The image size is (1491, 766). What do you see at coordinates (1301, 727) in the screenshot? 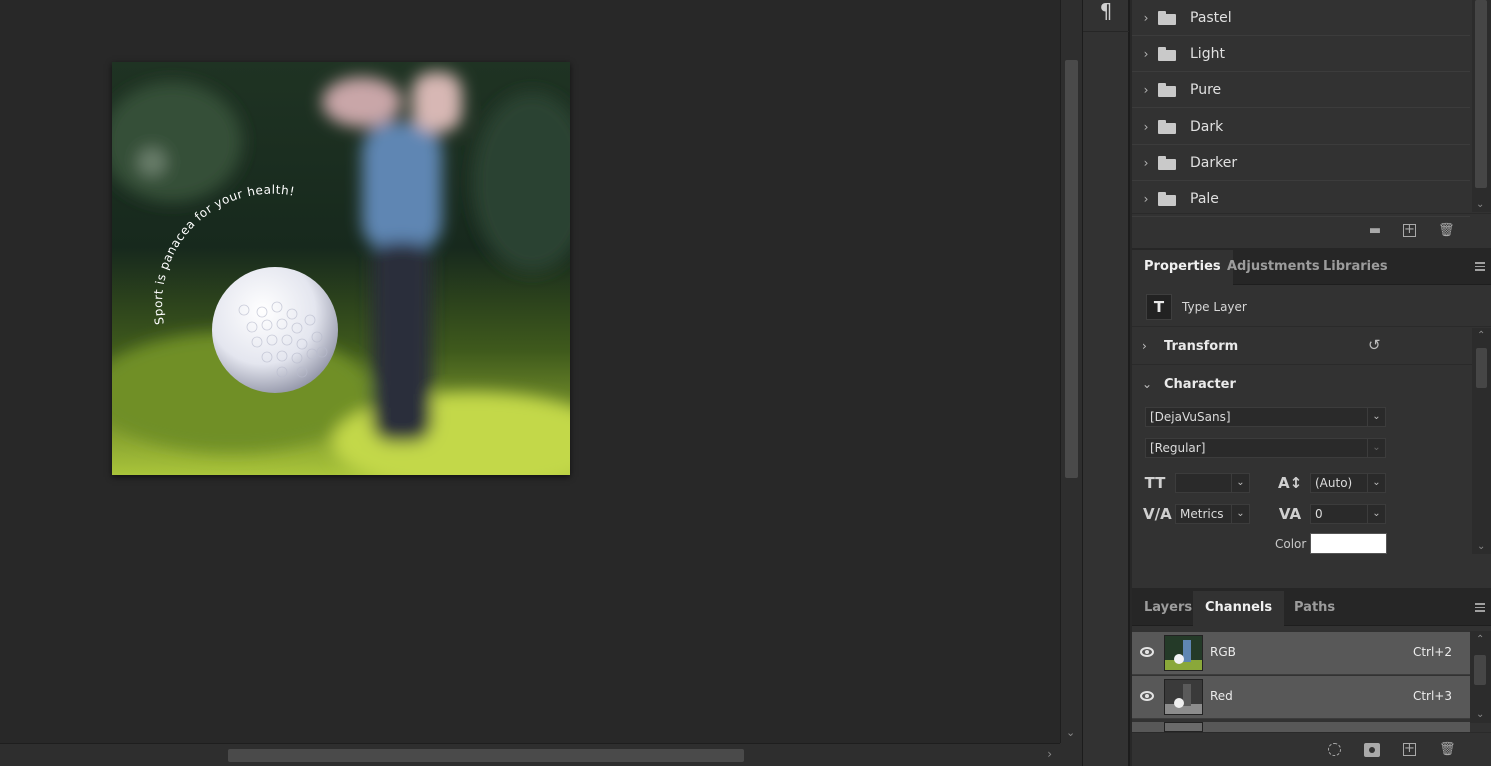
I see `channel-row-partial` at bounding box center [1301, 727].